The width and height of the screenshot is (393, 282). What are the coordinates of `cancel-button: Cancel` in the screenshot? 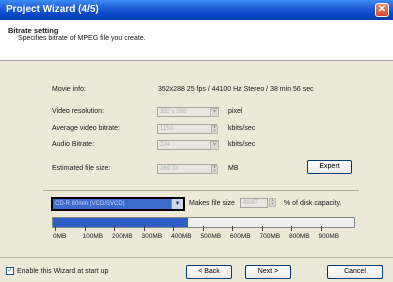 It's located at (355, 272).